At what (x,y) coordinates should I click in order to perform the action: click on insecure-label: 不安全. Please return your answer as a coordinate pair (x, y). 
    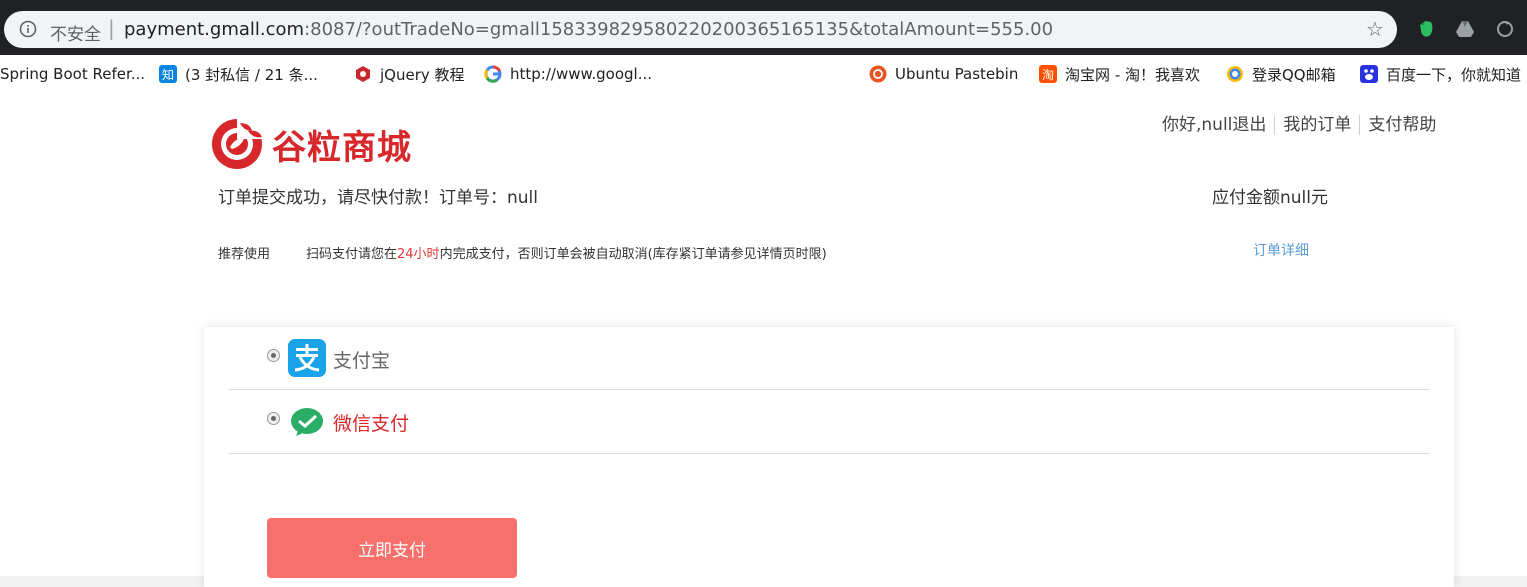
    Looking at the image, I should click on (75, 35).